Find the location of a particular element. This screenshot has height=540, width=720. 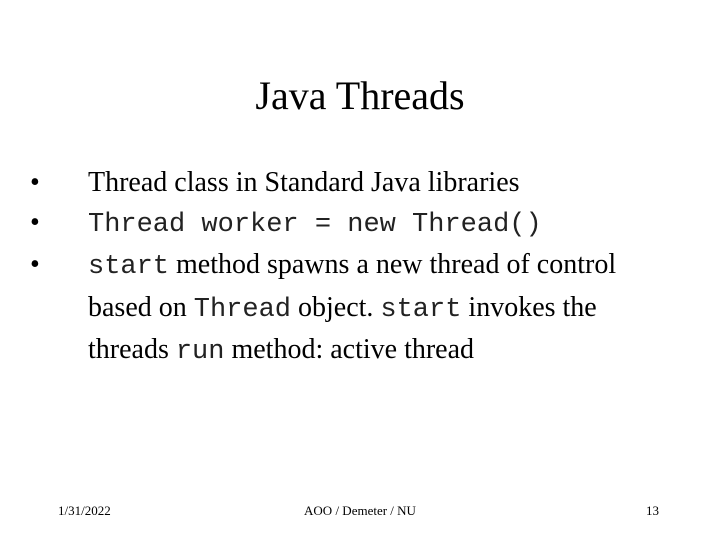

footer-center-text: AOO / Demeter / NU is located at coordinates (360, 510).